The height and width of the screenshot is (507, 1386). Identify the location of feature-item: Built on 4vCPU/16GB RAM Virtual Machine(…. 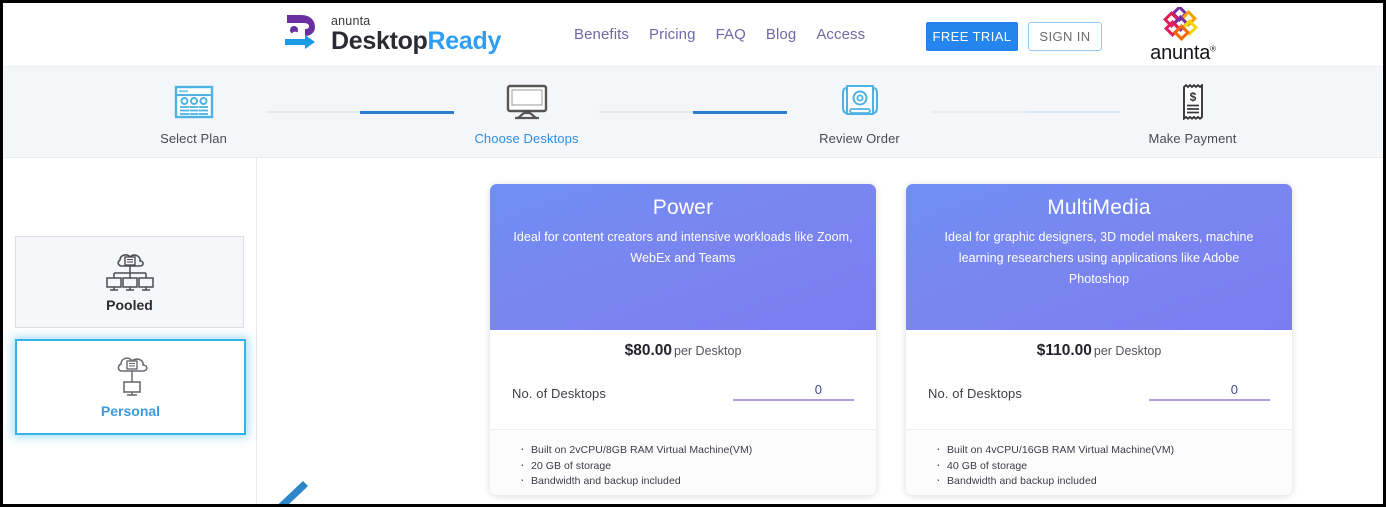
(1103, 450).